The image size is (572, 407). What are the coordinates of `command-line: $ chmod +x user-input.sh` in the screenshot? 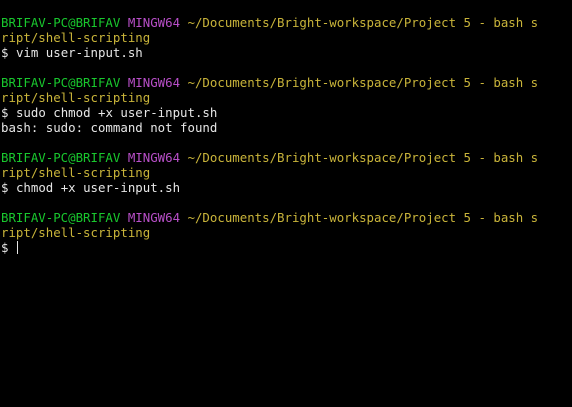 It's located at (286, 187).